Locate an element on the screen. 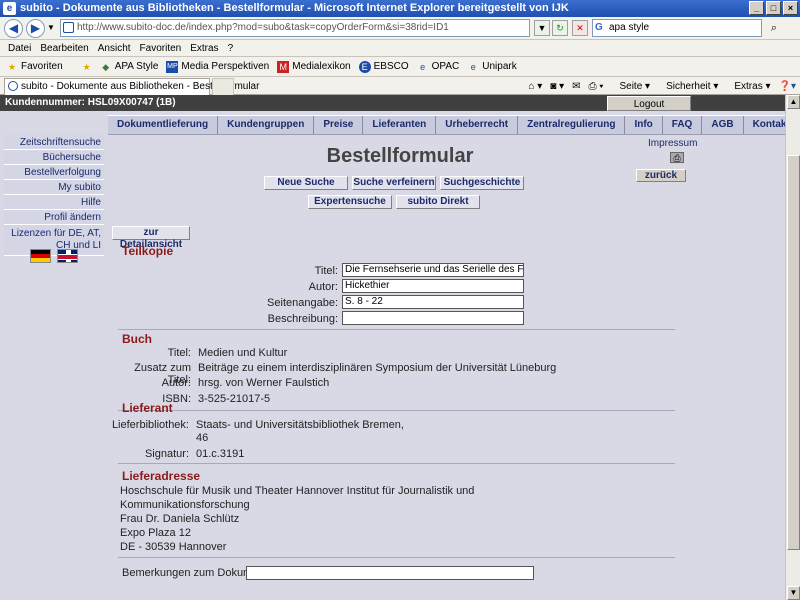 This screenshot has height=600, width=800. link-icon: ◆ is located at coordinates (106, 66).